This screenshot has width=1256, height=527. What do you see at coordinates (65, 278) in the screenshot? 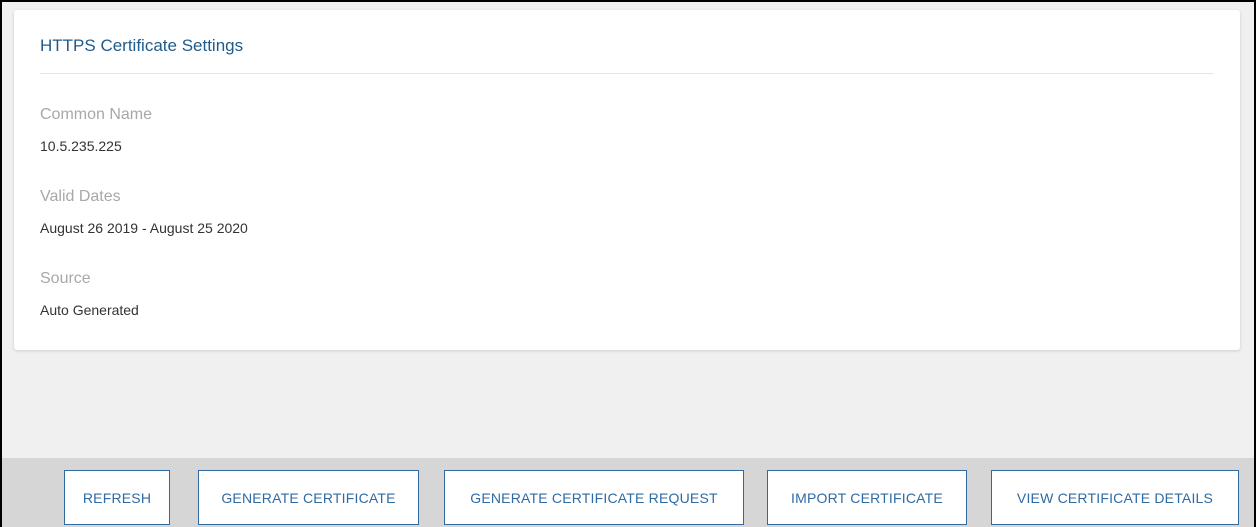
I see `source-label: Source` at bounding box center [65, 278].